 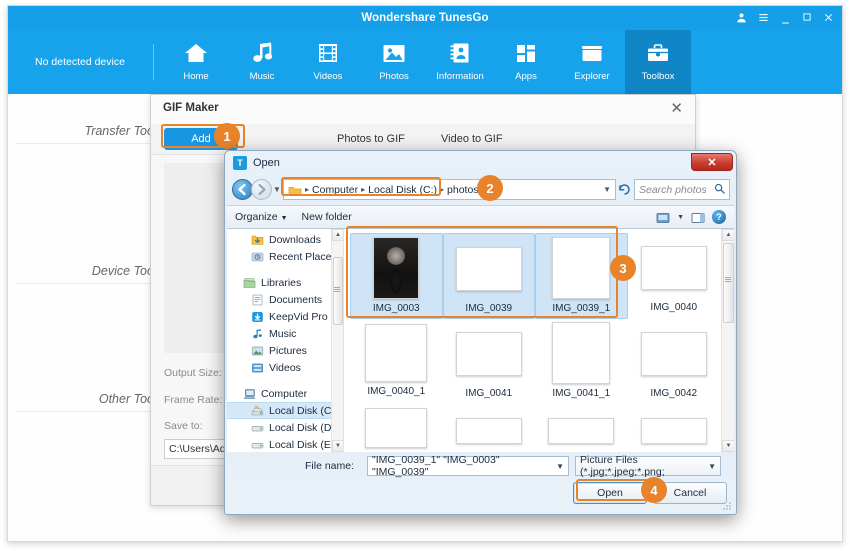 I want to click on menu-icon, so click(x=763, y=18).